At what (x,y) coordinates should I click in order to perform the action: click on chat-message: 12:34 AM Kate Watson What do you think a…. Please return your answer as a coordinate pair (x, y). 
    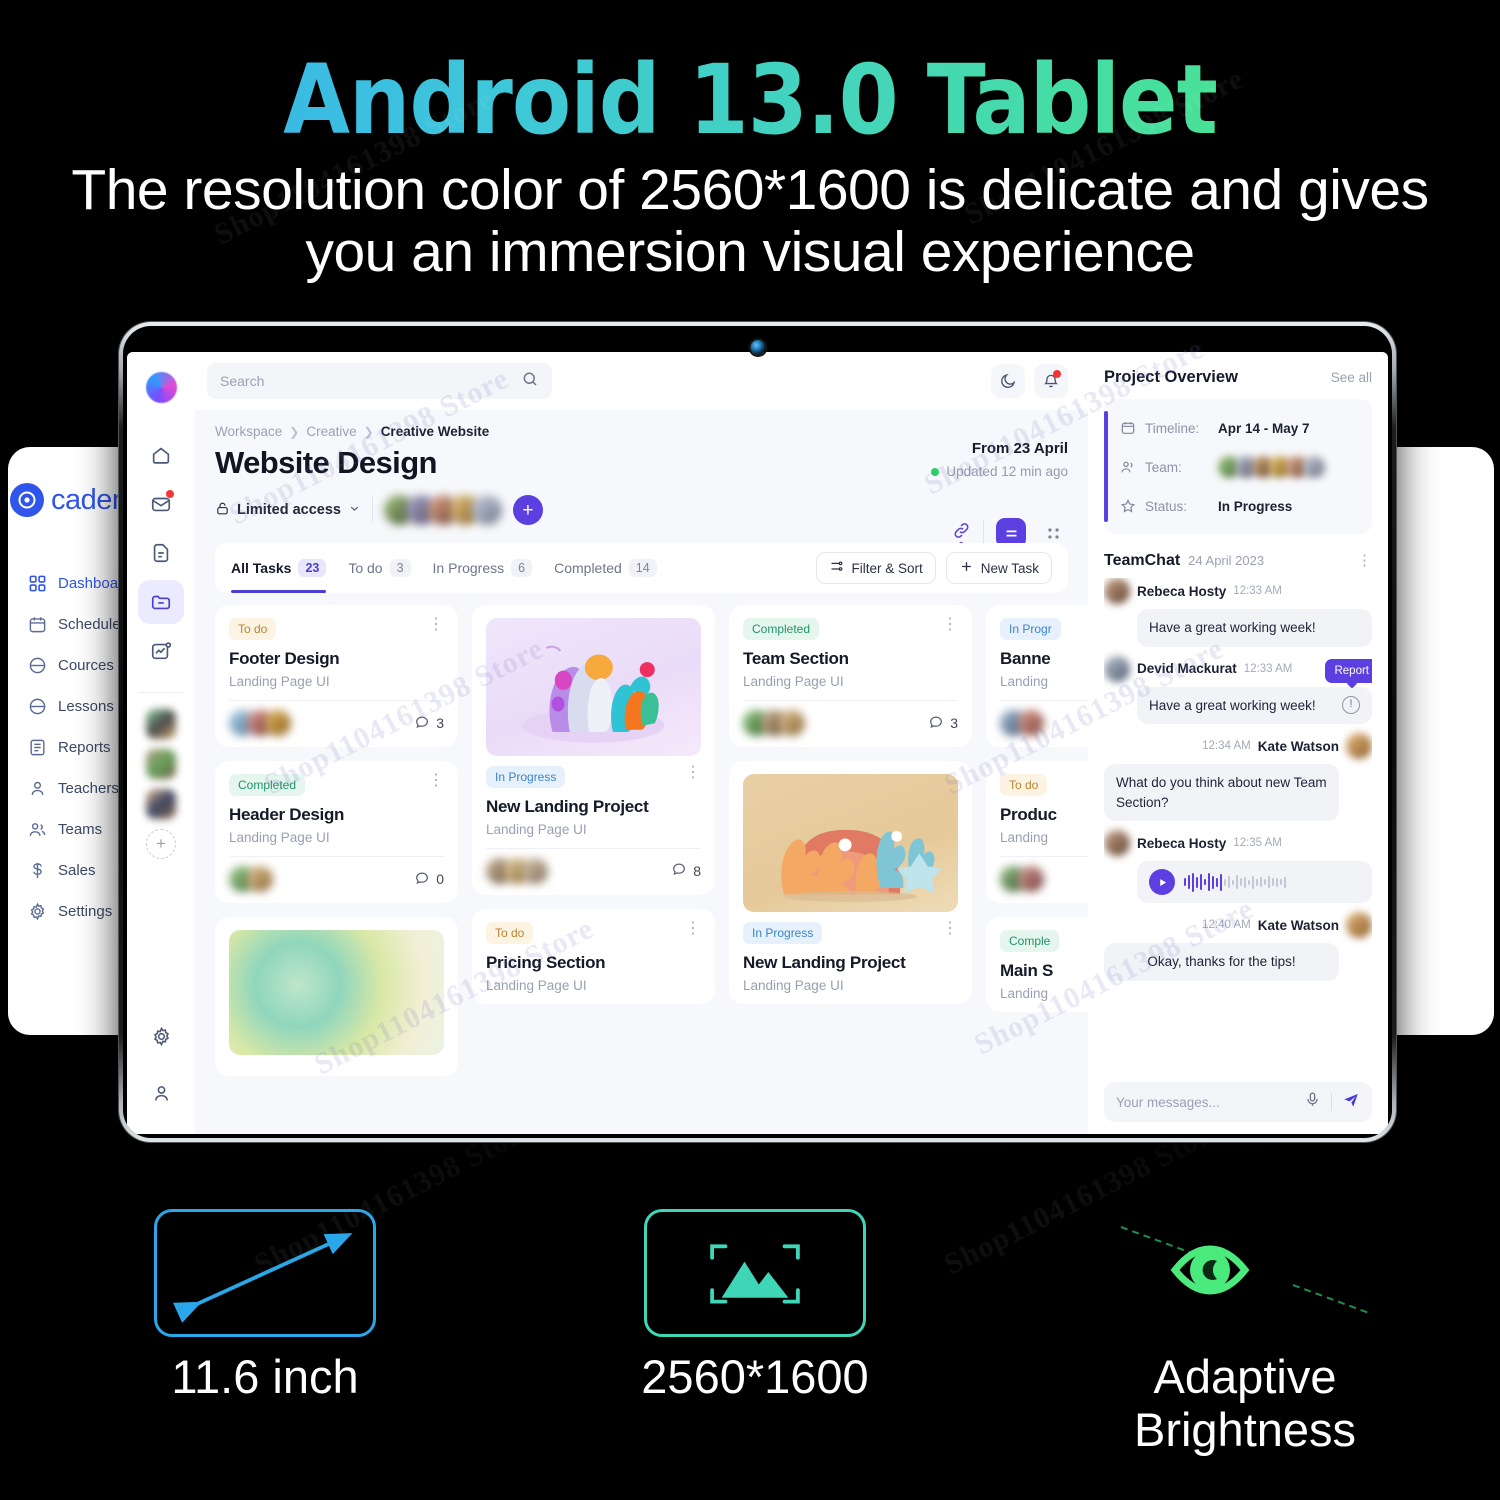
    Looking at the image, I should click on (1238, 777).